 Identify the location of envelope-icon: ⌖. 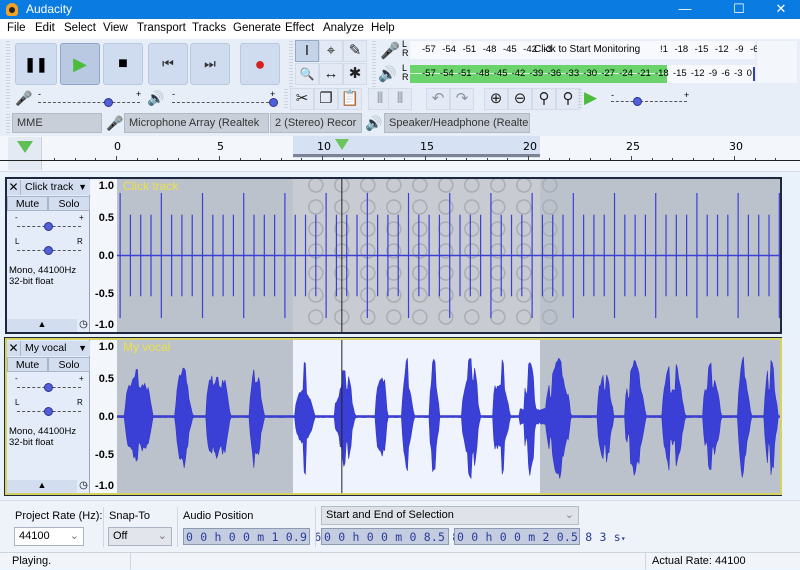
(331, 50).